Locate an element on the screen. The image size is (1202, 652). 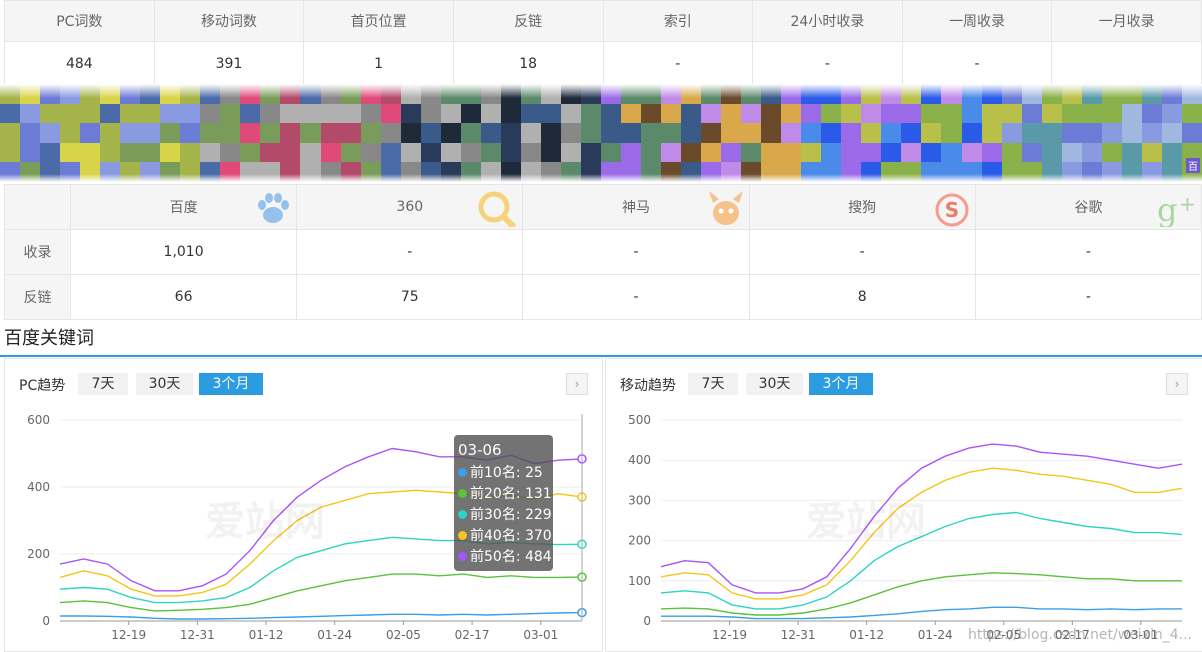
x-tick-label: 03-01 is located at coordinates (540, 635).